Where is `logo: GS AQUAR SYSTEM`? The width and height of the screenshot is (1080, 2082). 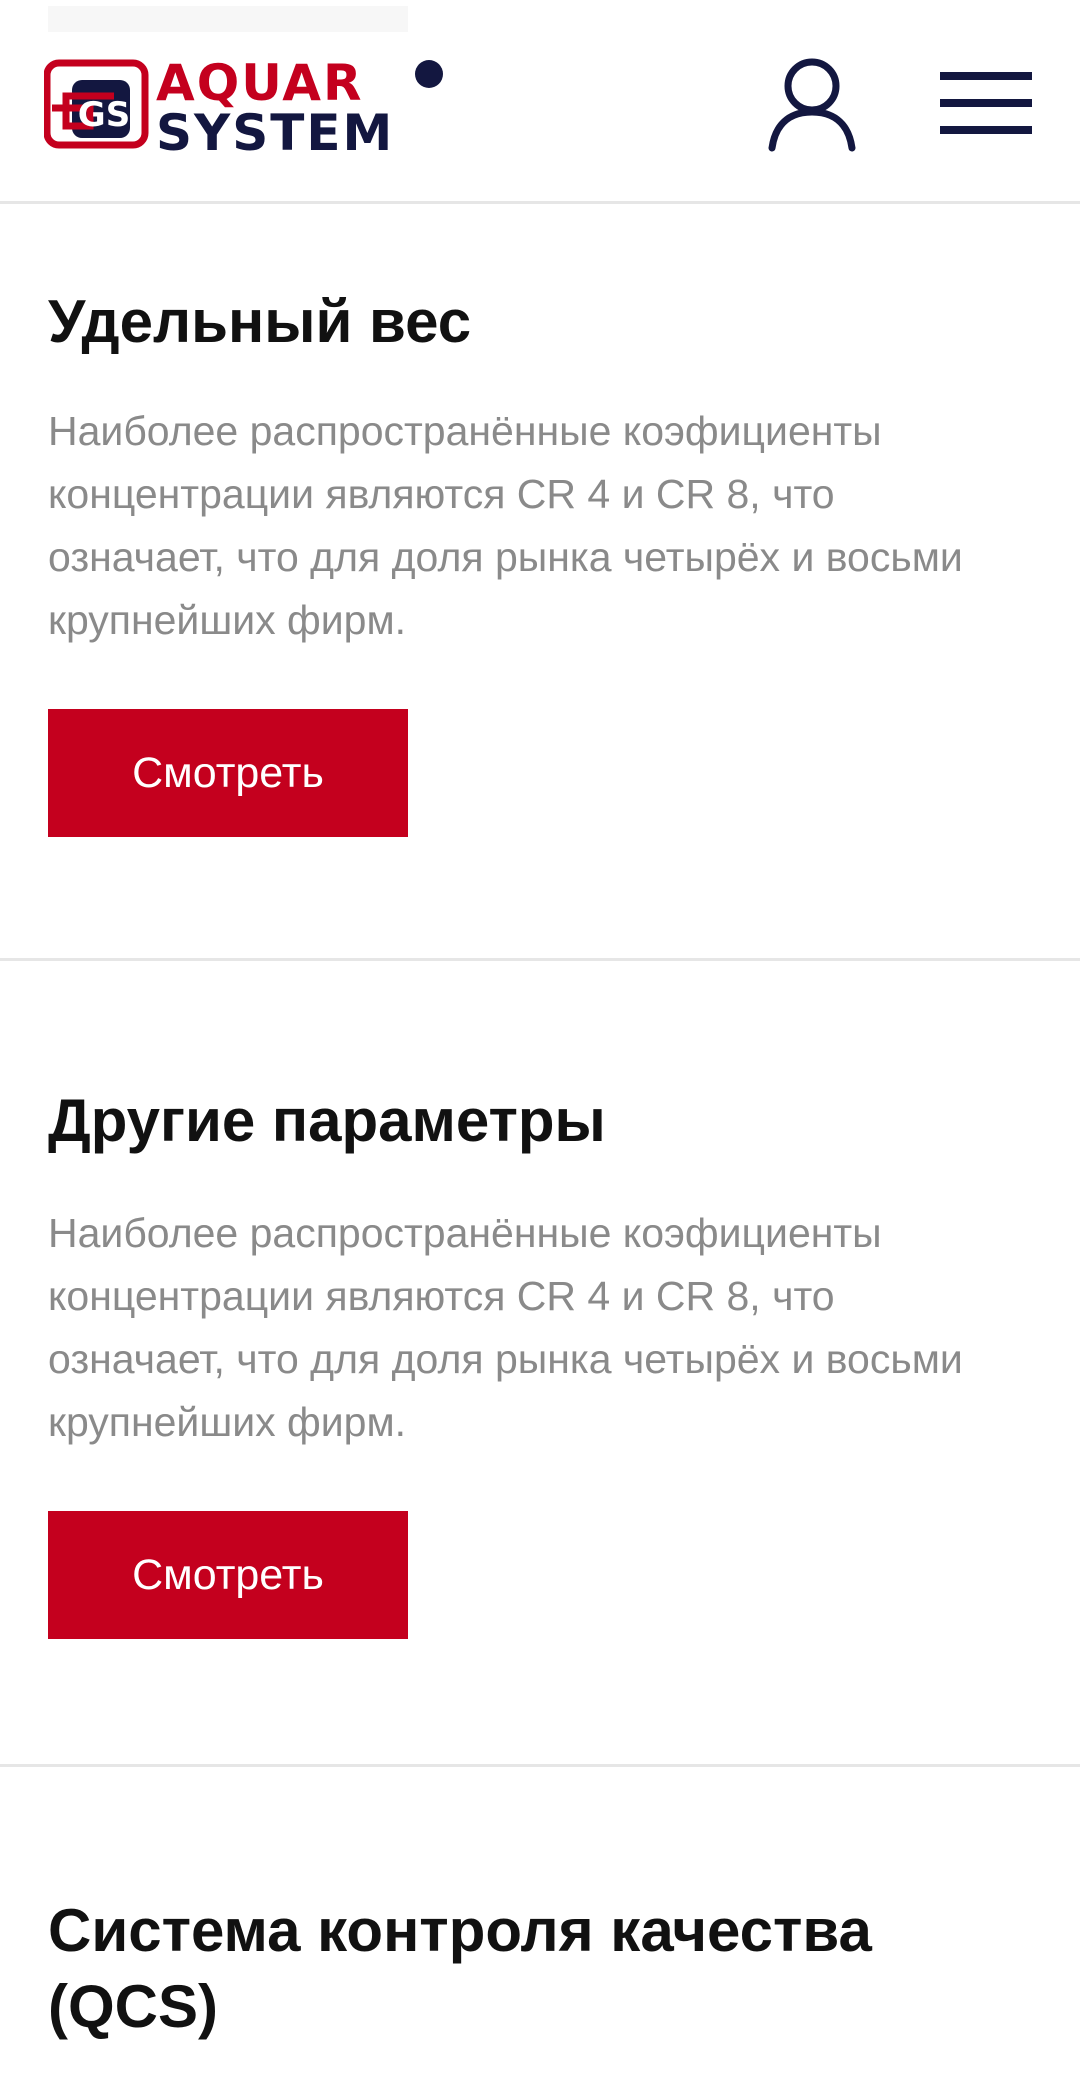
logo: GS AQUAR SYSTEM is located at coordinates (253, 108).